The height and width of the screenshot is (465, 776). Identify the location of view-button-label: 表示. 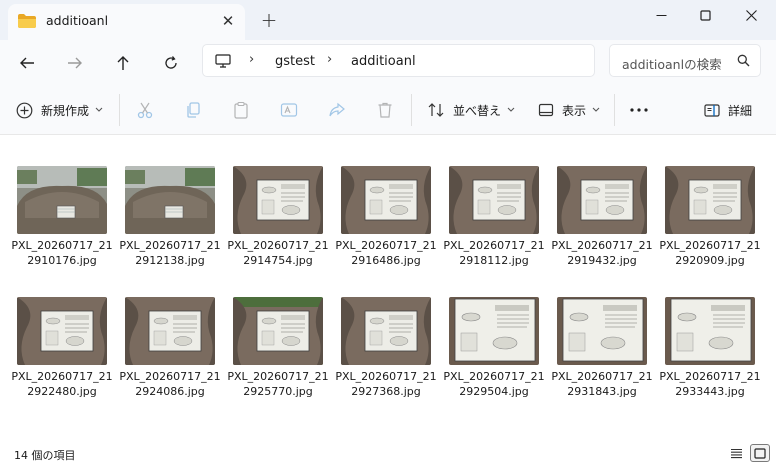
(574, 110).